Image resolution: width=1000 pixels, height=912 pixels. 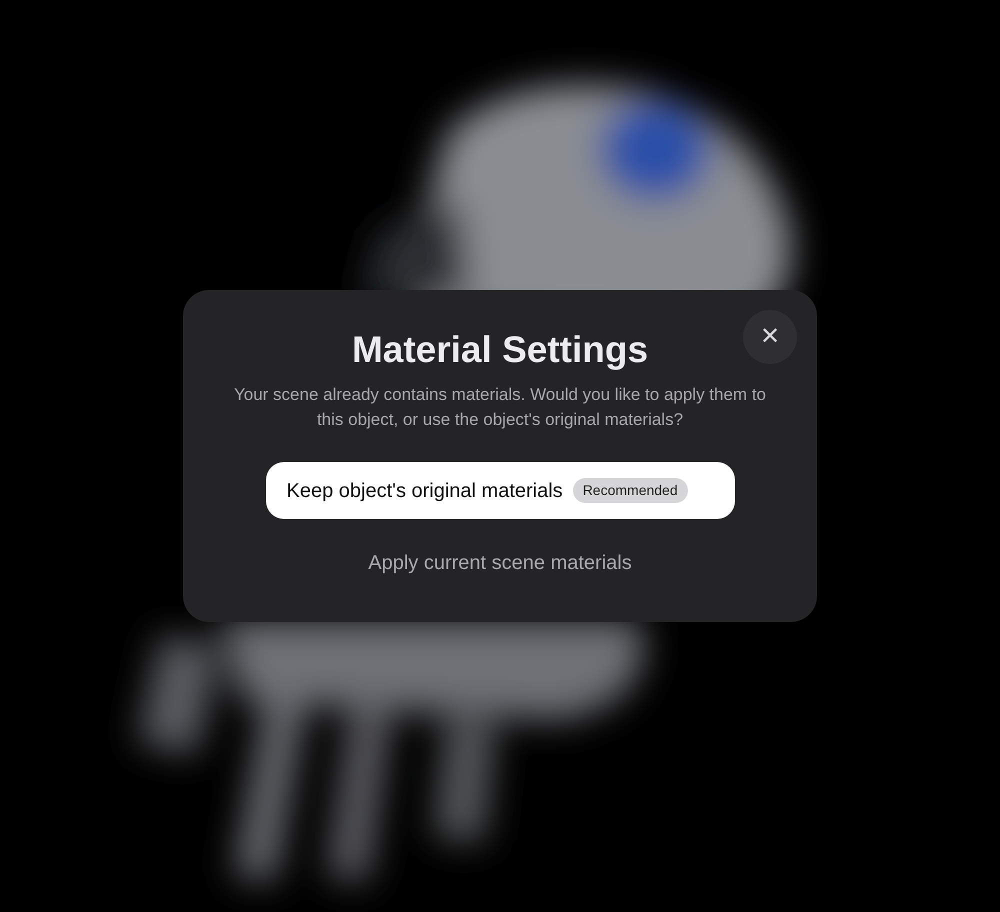 What do you see at coordinates (500, 563) in the screenshot?
I see `apply-scene-button: Apply current scene materials` at bounding box center [500, 563].